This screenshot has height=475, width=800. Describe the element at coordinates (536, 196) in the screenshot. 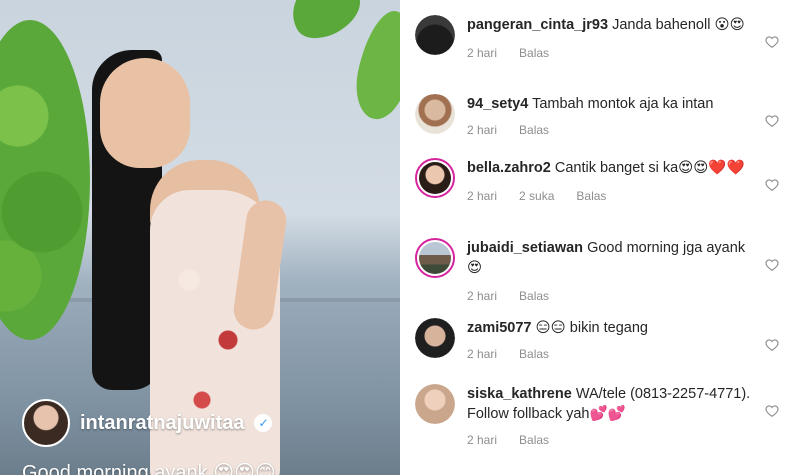

I see `comment-likes: 2 suka` at that location.